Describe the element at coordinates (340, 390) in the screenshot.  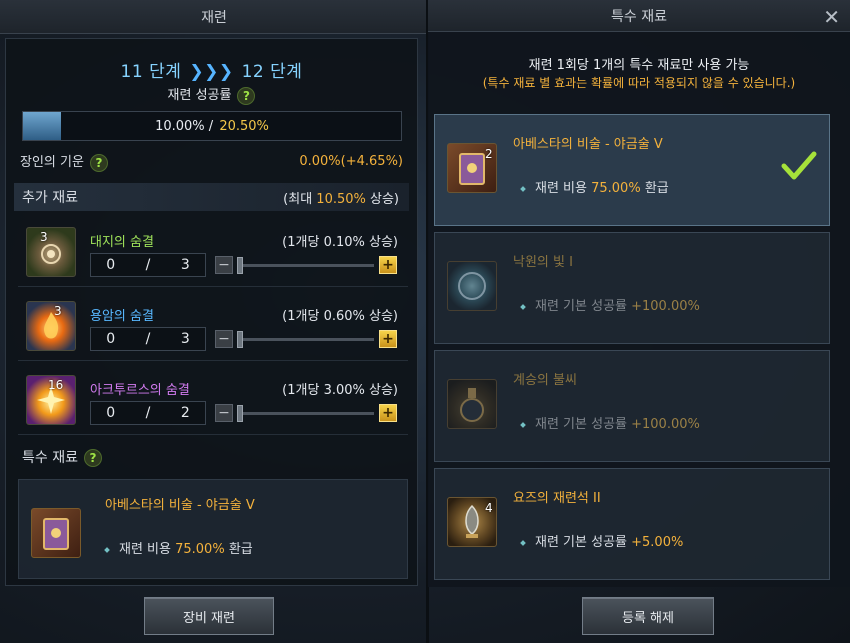
I see `material-per-unit: (1개당 3.00% 상승)` at that location.